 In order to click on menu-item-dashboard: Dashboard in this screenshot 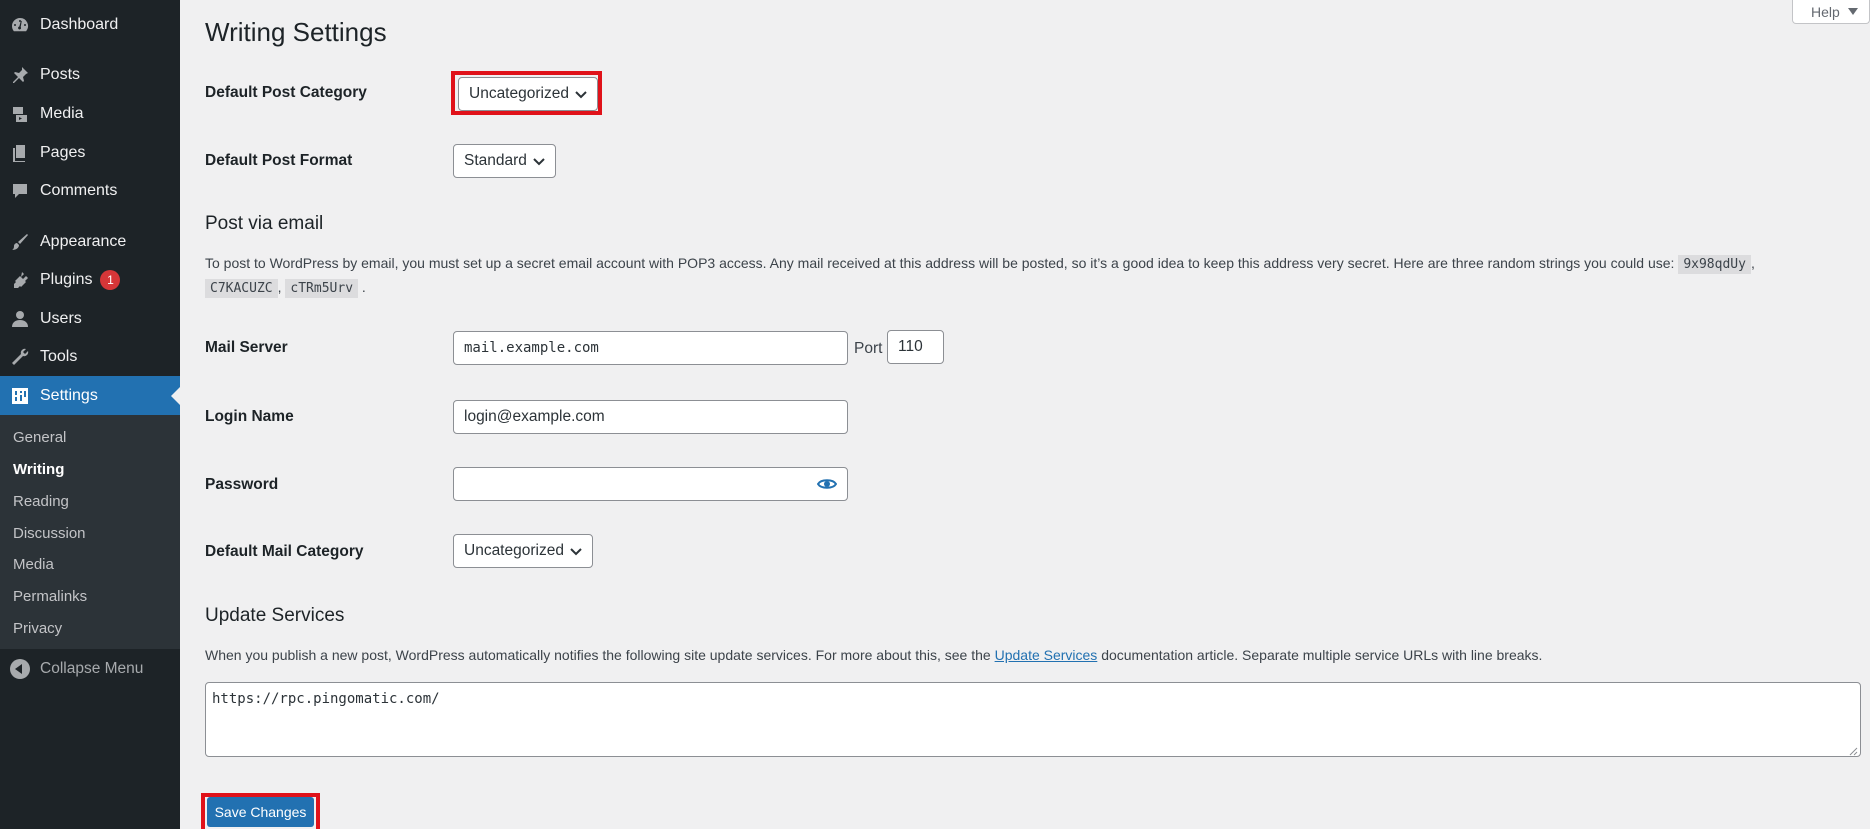, I will do `click(90, 25)`.